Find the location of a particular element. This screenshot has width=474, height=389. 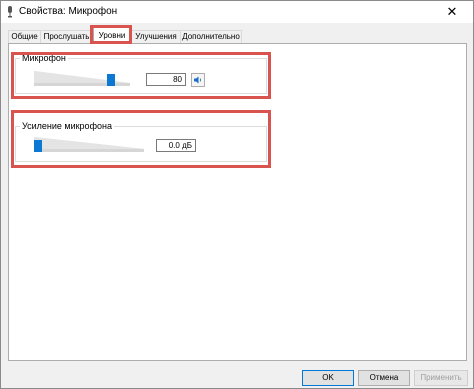

boost-group-highlight is located at coordinates (141, 139).